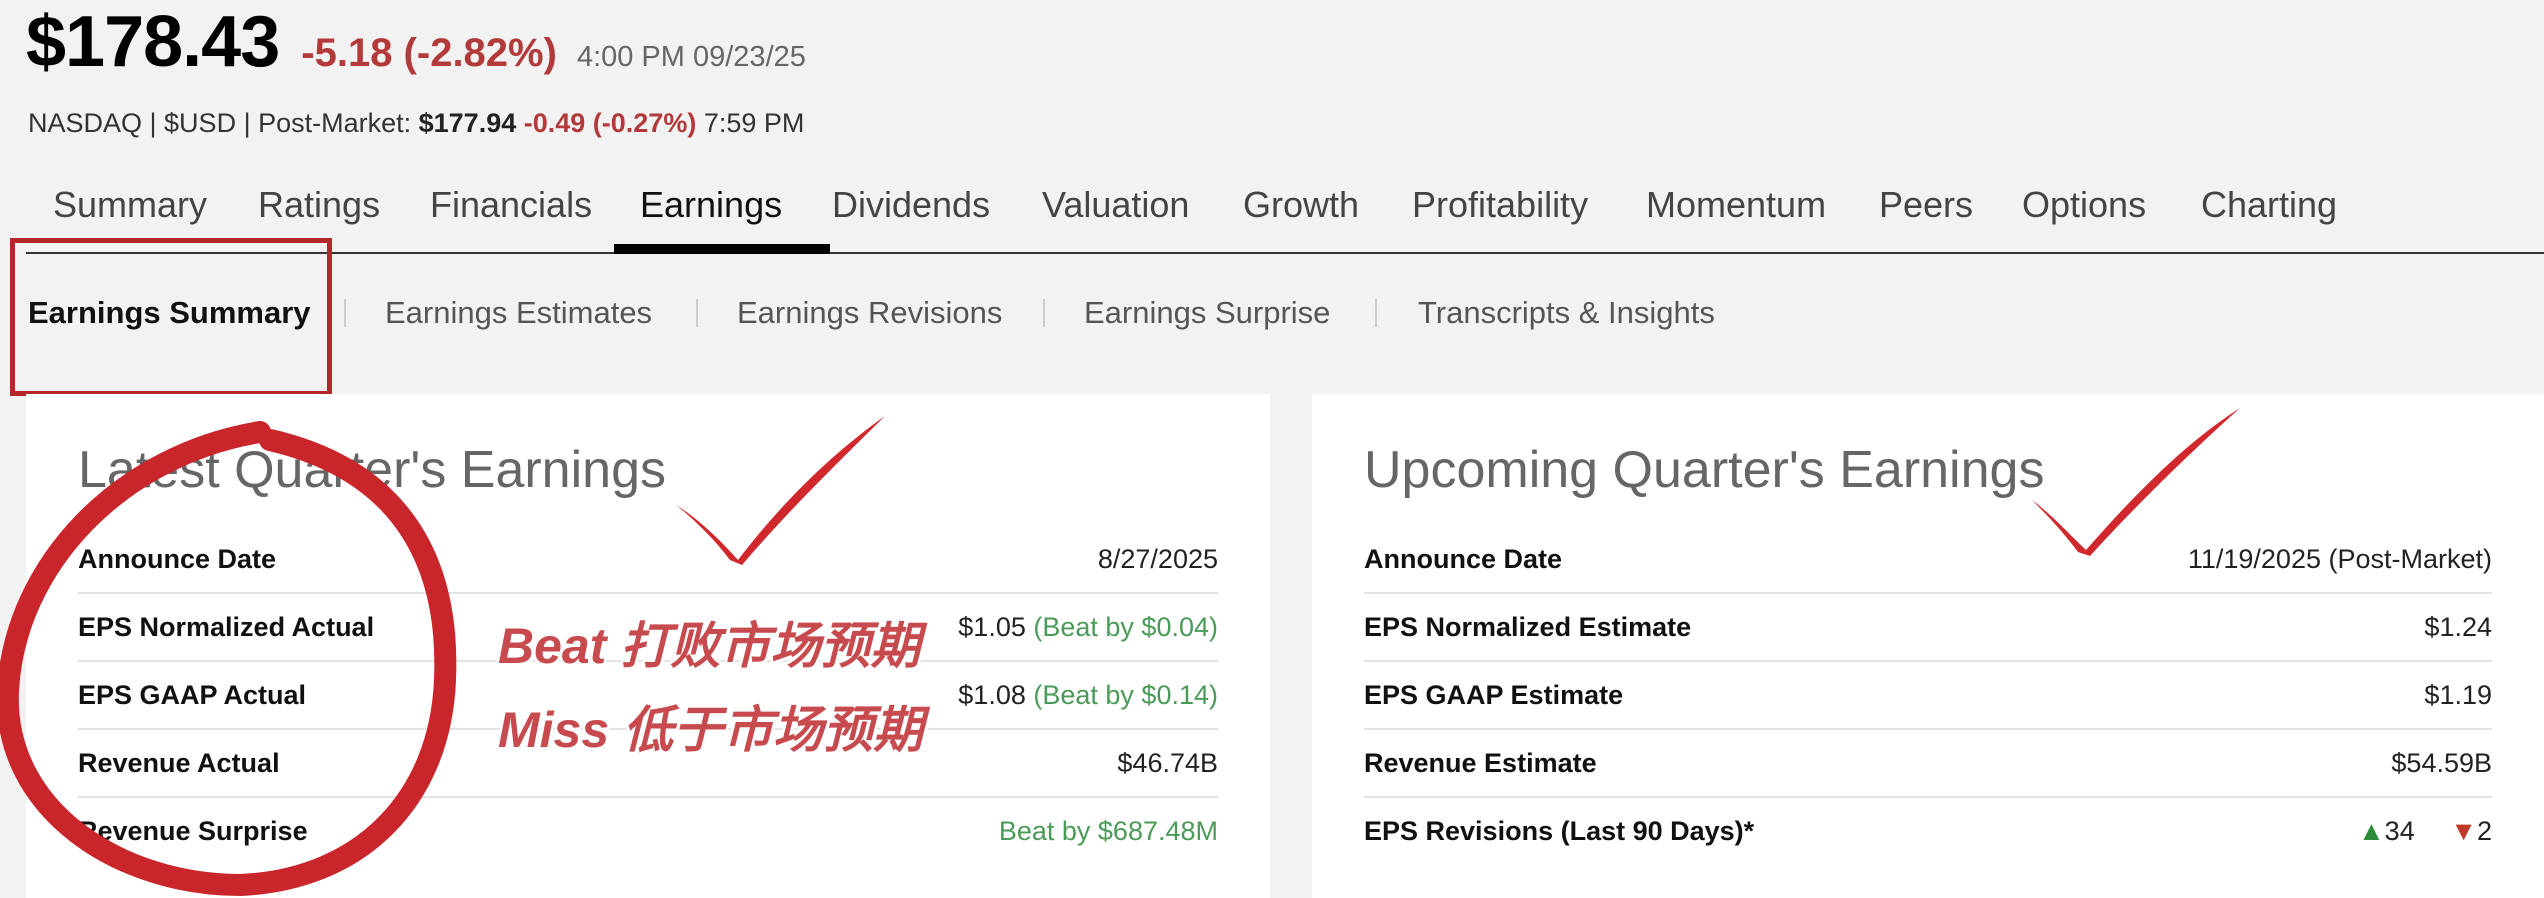  I want to click on quote-header: $178.43 -5.18 (-2.82%) 4:00 PM 09/23/25, so click(416, 45).